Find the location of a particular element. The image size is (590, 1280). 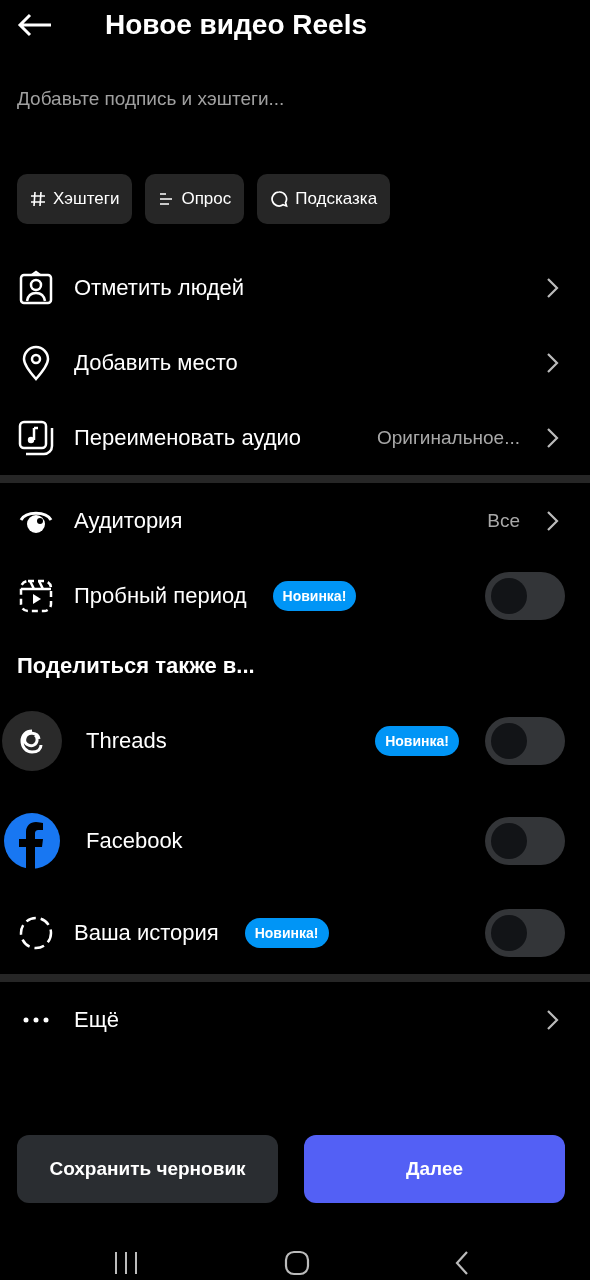

dashed-circle-icon is located at coordinates (36, 932).